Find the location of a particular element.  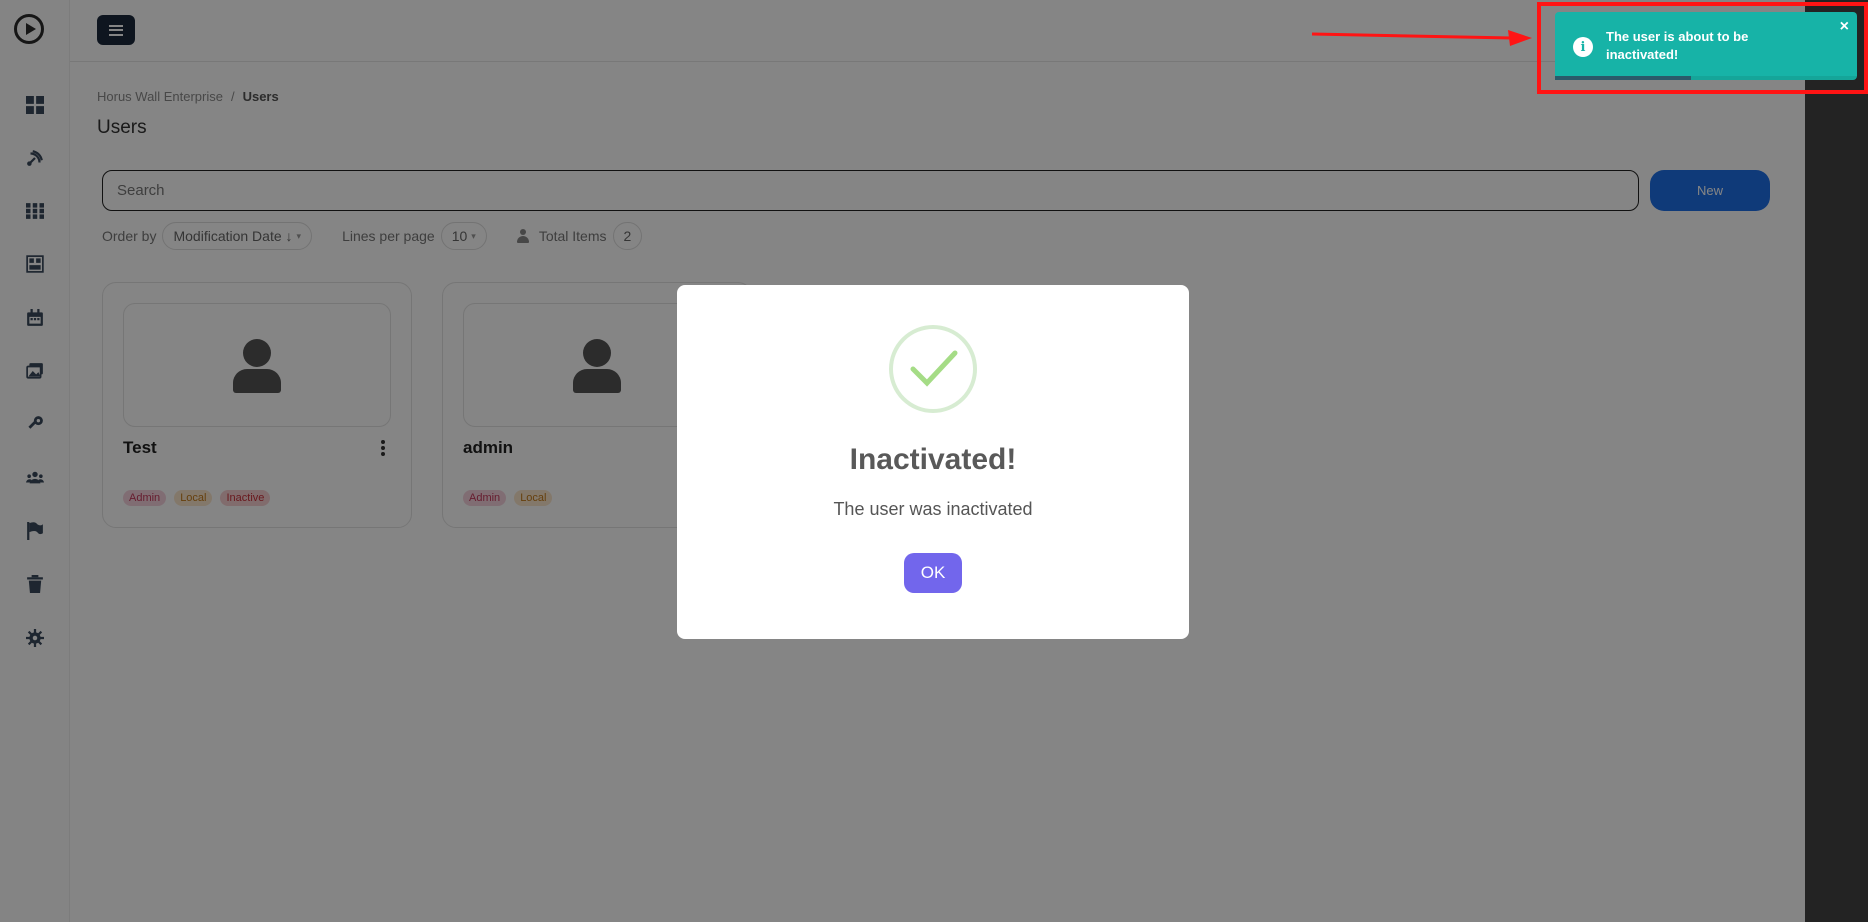

success-dialog: Inactivated! The user was inactivated OK is located at coordinates (933, 462).